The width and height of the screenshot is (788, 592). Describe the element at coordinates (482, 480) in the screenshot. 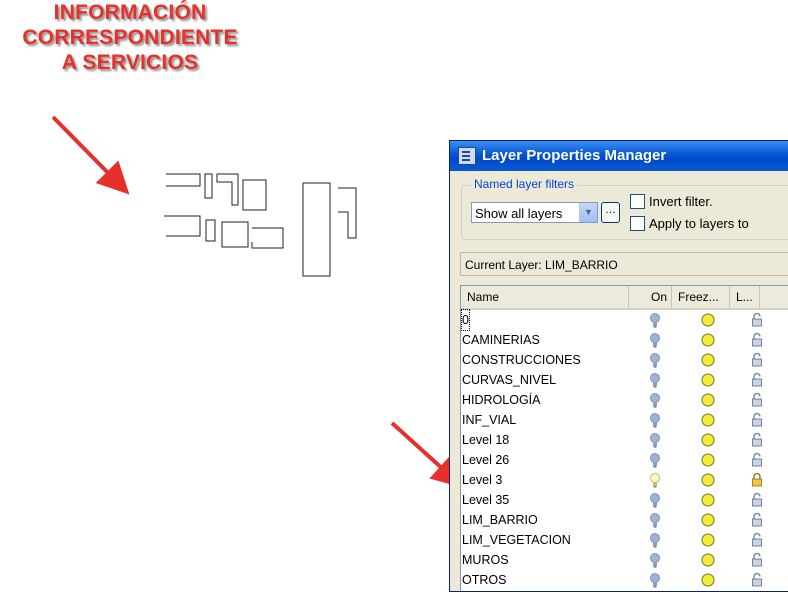

I see `layer-name: Level 3` at that location.